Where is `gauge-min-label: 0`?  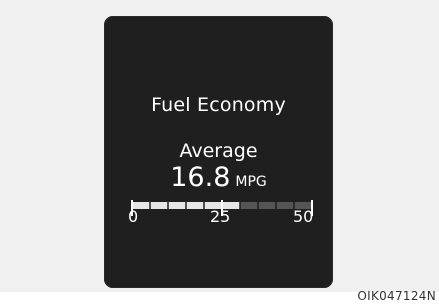 gauge-min-label: 0 is located at coordinates (133, 216).